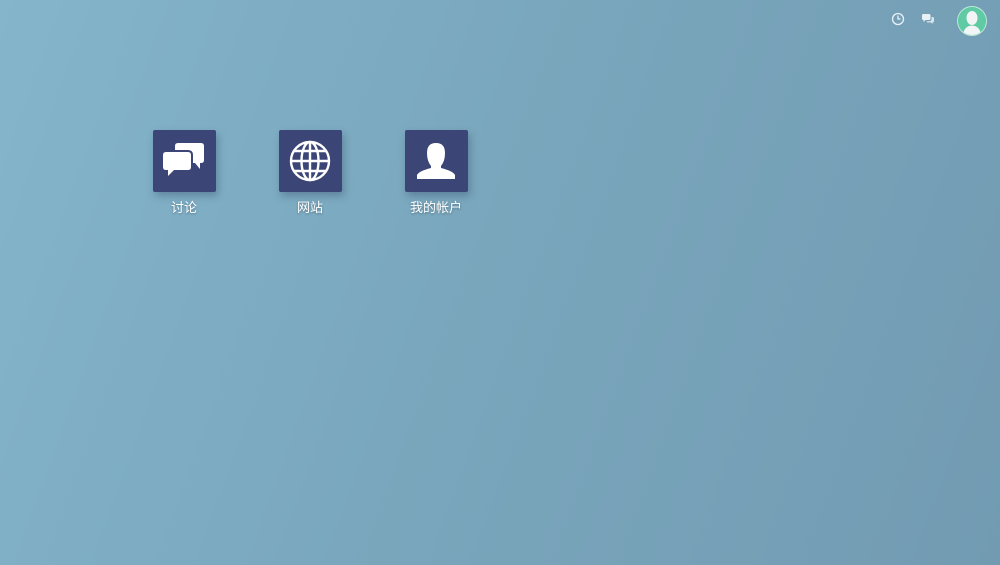  What do you see at coordinates (972, 21) in the screenshot?
I see `user-avatar` at bounding box center [972, 21].